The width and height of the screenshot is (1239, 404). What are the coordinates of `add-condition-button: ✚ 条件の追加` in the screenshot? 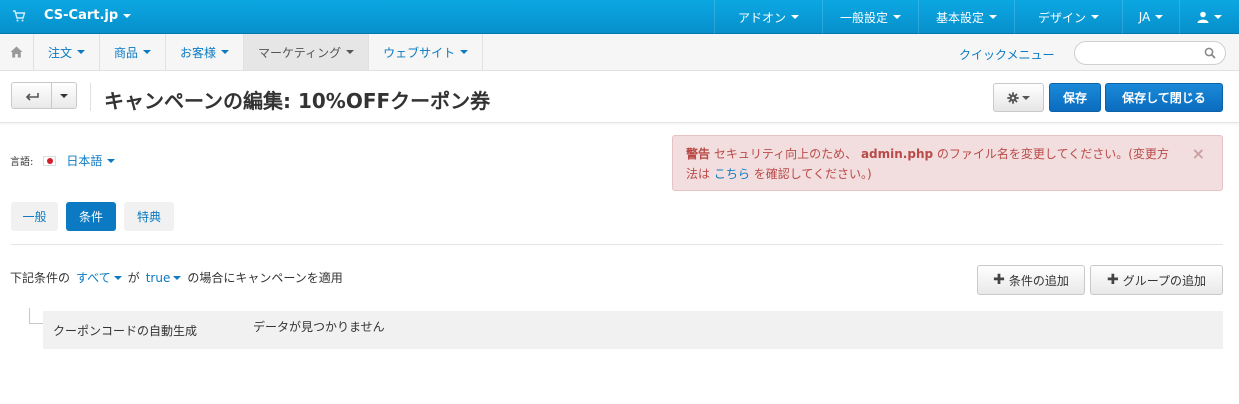 It's located at (1031, 280).